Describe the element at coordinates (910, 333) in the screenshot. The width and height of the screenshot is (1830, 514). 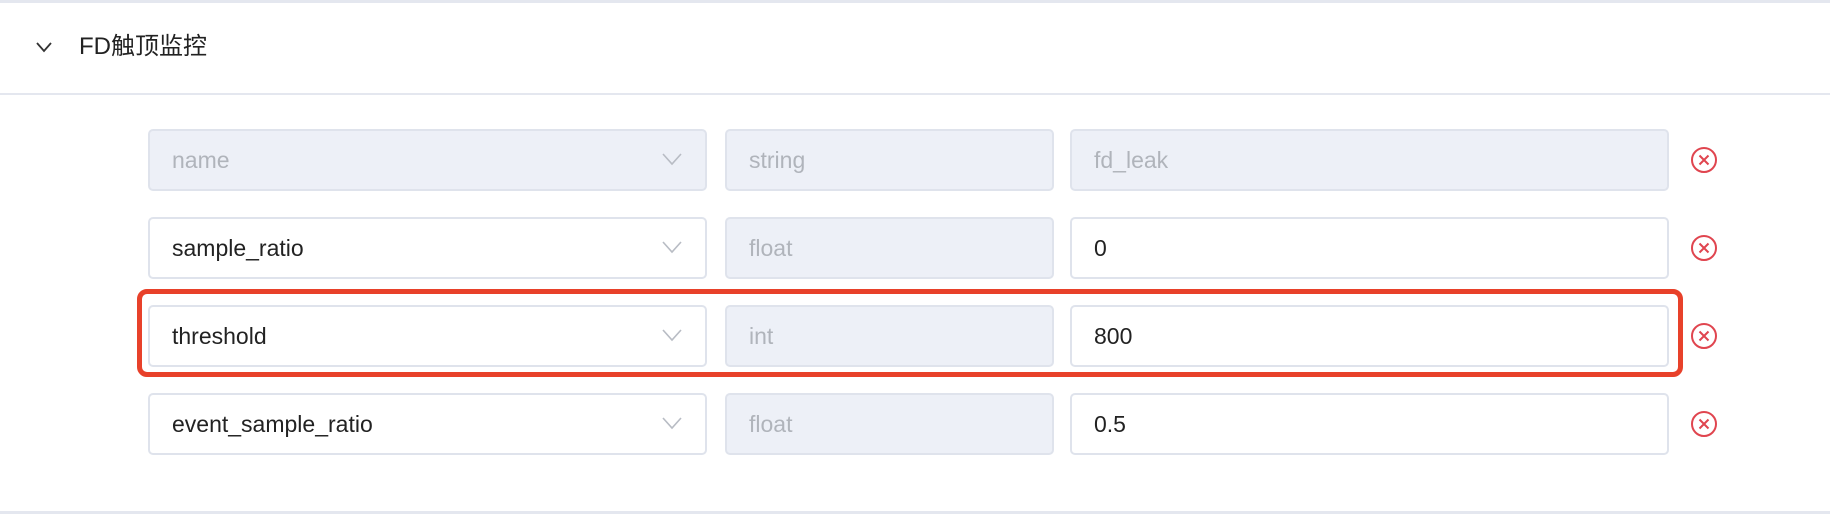
I see `highlight-box` at that location.